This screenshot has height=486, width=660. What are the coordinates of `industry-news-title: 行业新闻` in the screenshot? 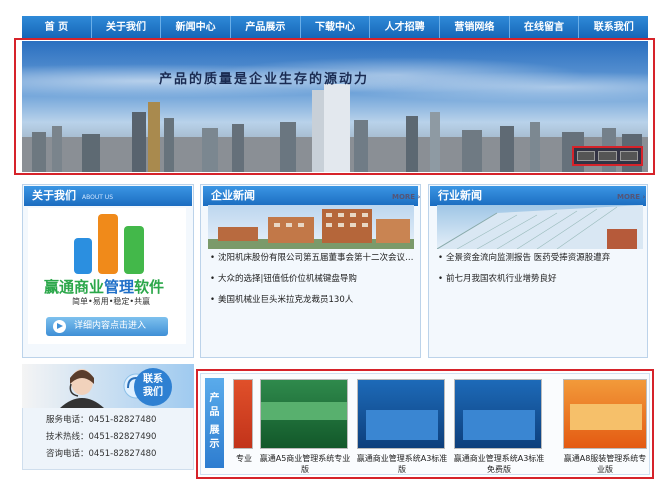 It's located at (538, 196).